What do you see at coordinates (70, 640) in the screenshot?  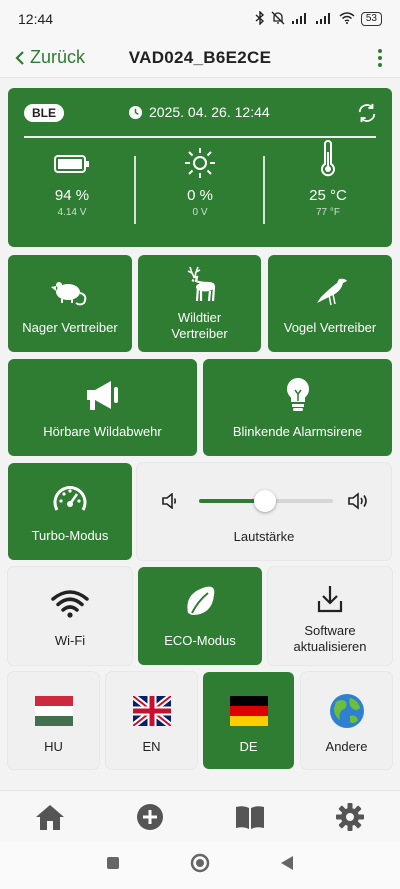 I see `wifi-label: Wi-Fi` at bounding box center [70, 640].